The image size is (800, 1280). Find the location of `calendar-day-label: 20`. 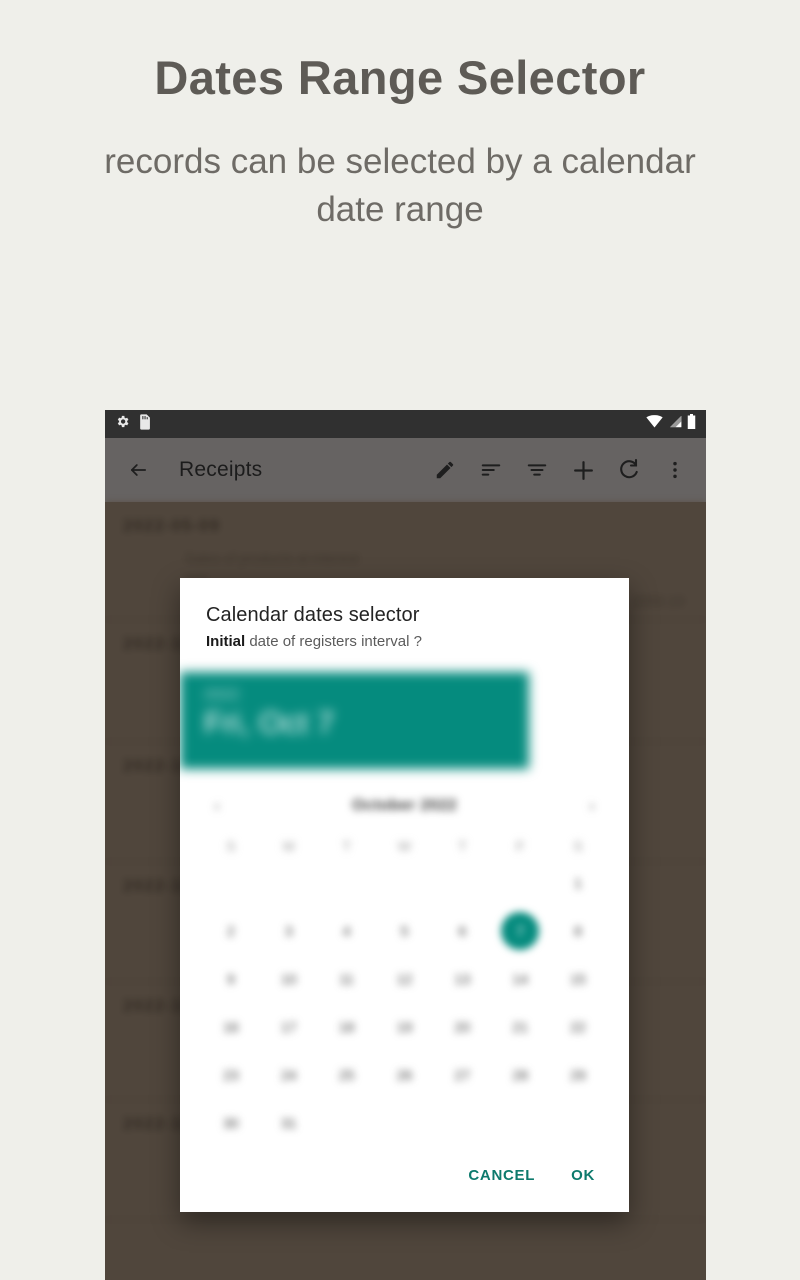

calendar-day-label: 20 is located at coordinates (462, 1027).